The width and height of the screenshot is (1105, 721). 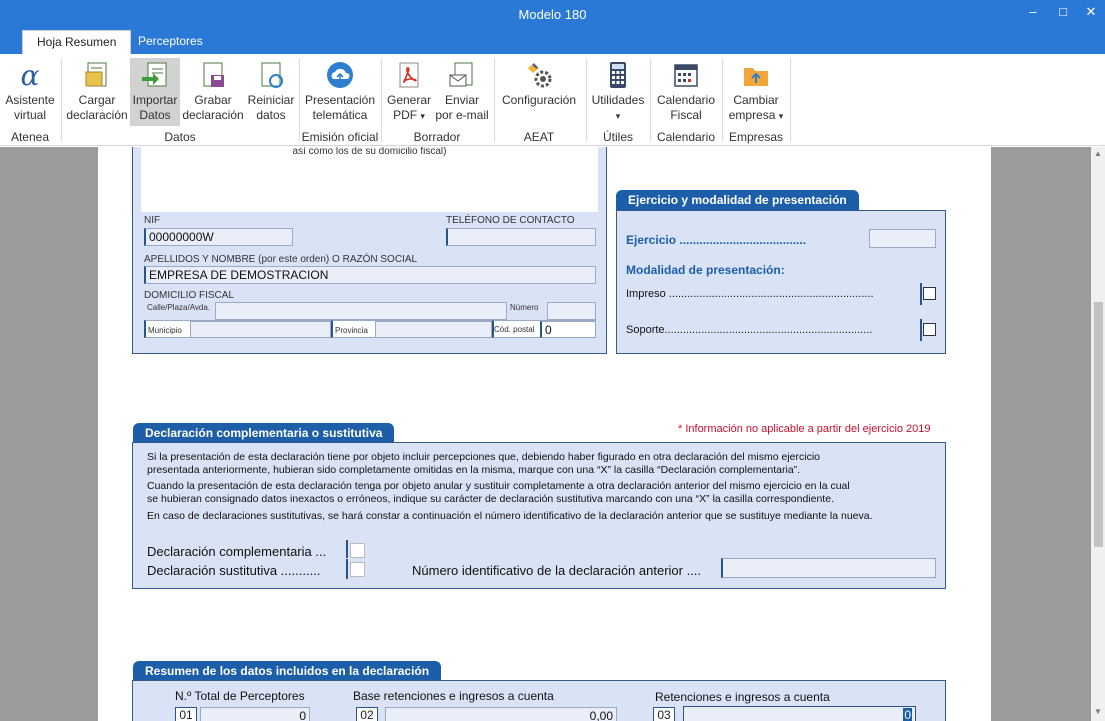 I want to click on import-icon, so click(x=155, y=75).